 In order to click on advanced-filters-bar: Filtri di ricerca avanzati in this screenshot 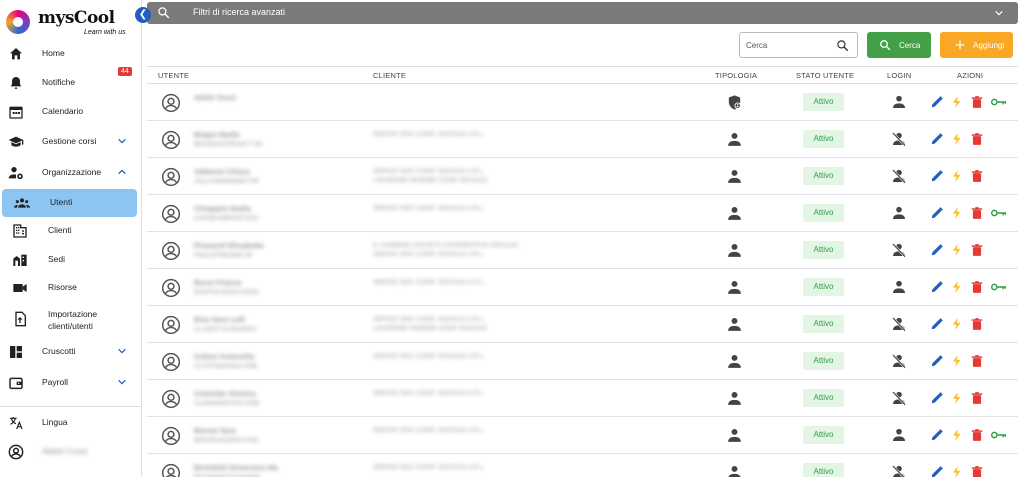, I will do `click(582, 13)`.